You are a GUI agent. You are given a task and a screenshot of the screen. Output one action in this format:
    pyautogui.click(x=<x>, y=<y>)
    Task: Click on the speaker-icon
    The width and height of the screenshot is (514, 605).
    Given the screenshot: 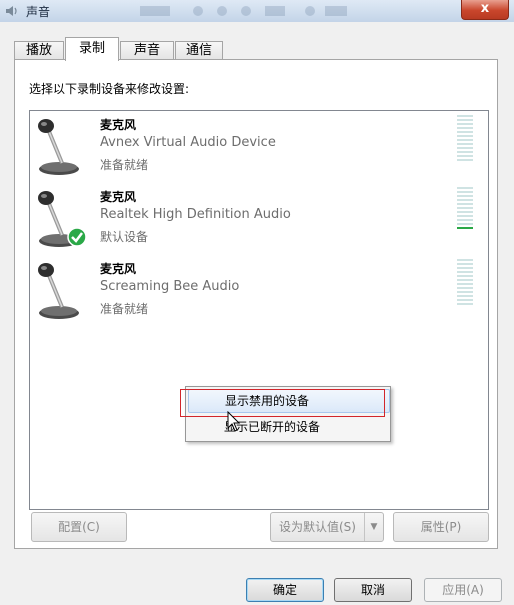 What is the action you would take?
    pyautogui.click(x=11, y=11)
    